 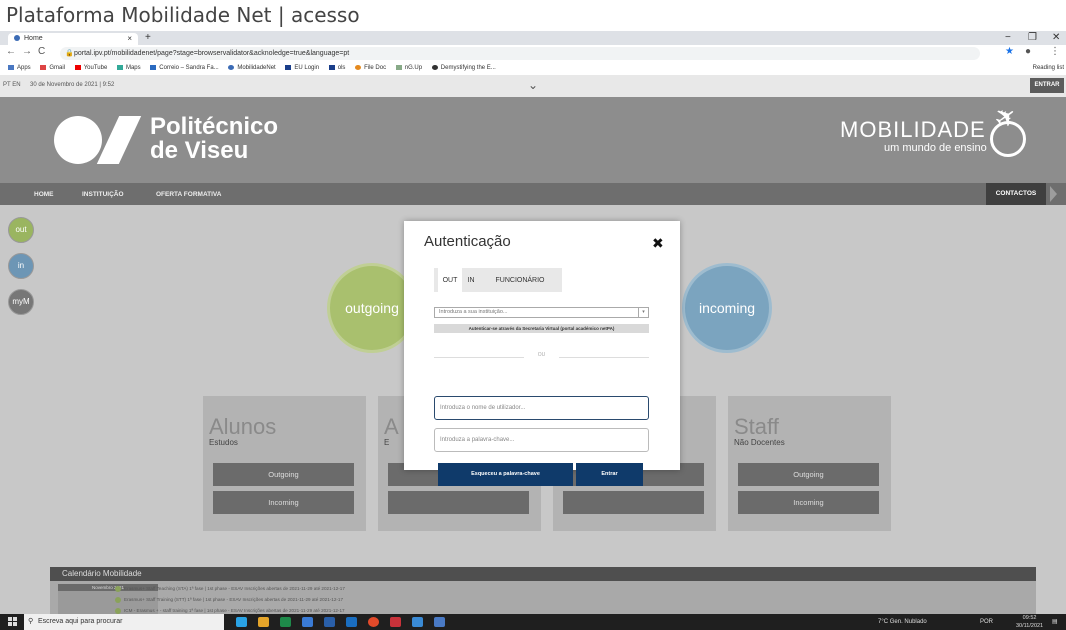 What do you see at coordinates (336, 68) in the screenshot?
I see `bookmark-ols: ols` at bounding box center [336, 68].